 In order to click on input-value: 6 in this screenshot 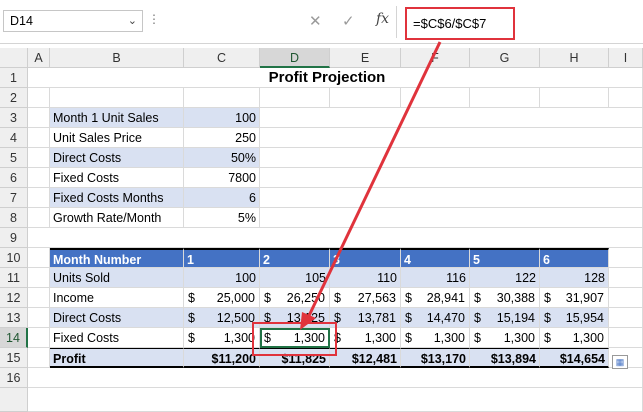, I will do `click(222, 198)`.